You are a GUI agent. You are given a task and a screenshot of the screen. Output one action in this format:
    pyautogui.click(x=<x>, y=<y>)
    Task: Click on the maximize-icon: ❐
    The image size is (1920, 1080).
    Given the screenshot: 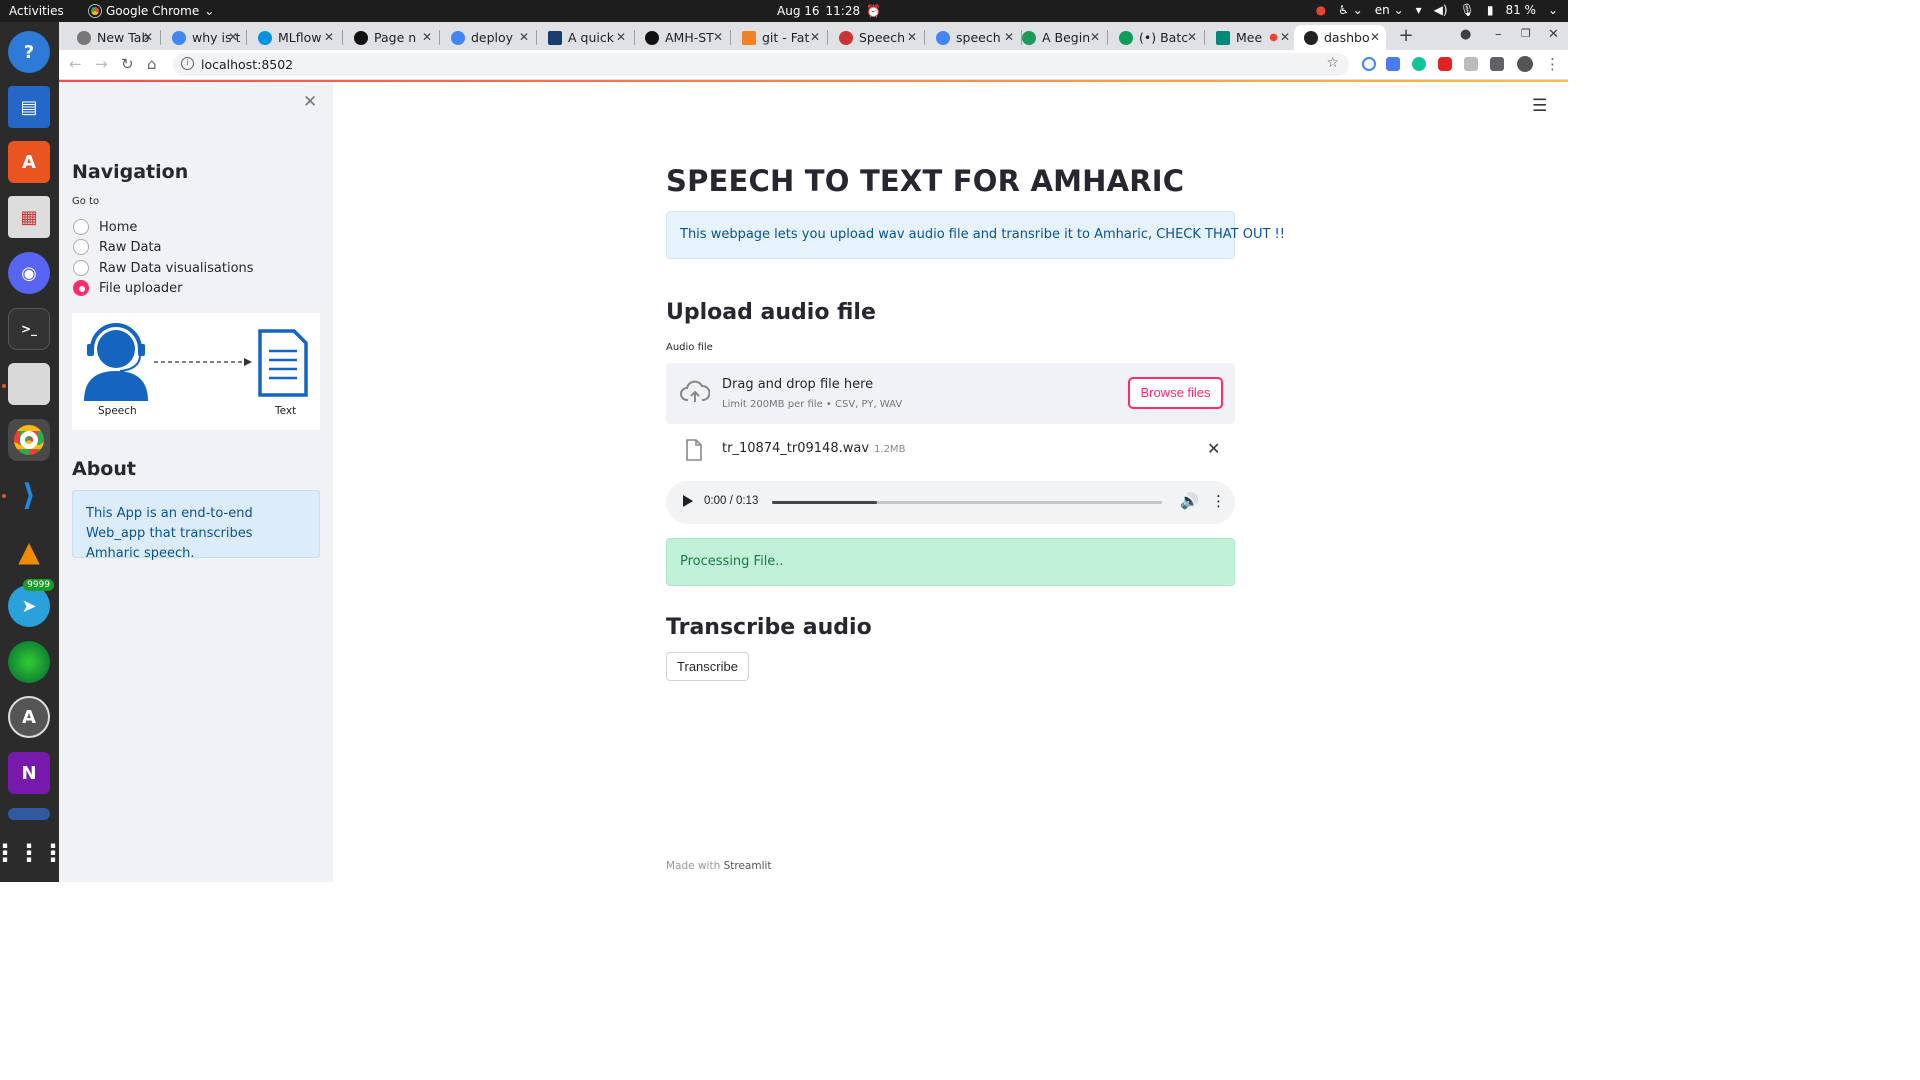 What is the action you would take?
    pyautogui.click(x=1526, y=33)
    